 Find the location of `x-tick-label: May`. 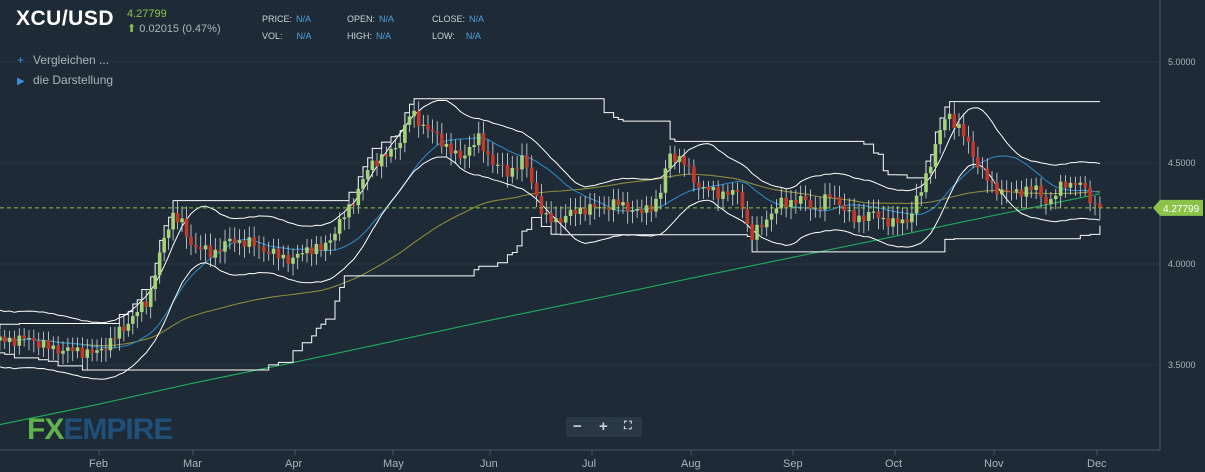

x-tick-label: May is located at coordinates (393, 464).